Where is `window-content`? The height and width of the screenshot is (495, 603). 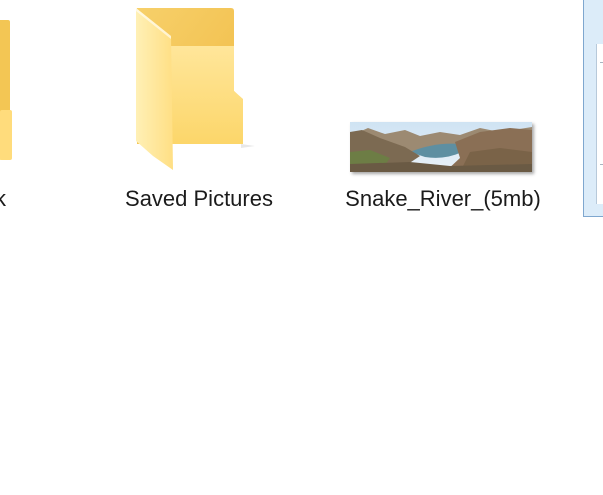
window-content is located at coordinates (599, 124).